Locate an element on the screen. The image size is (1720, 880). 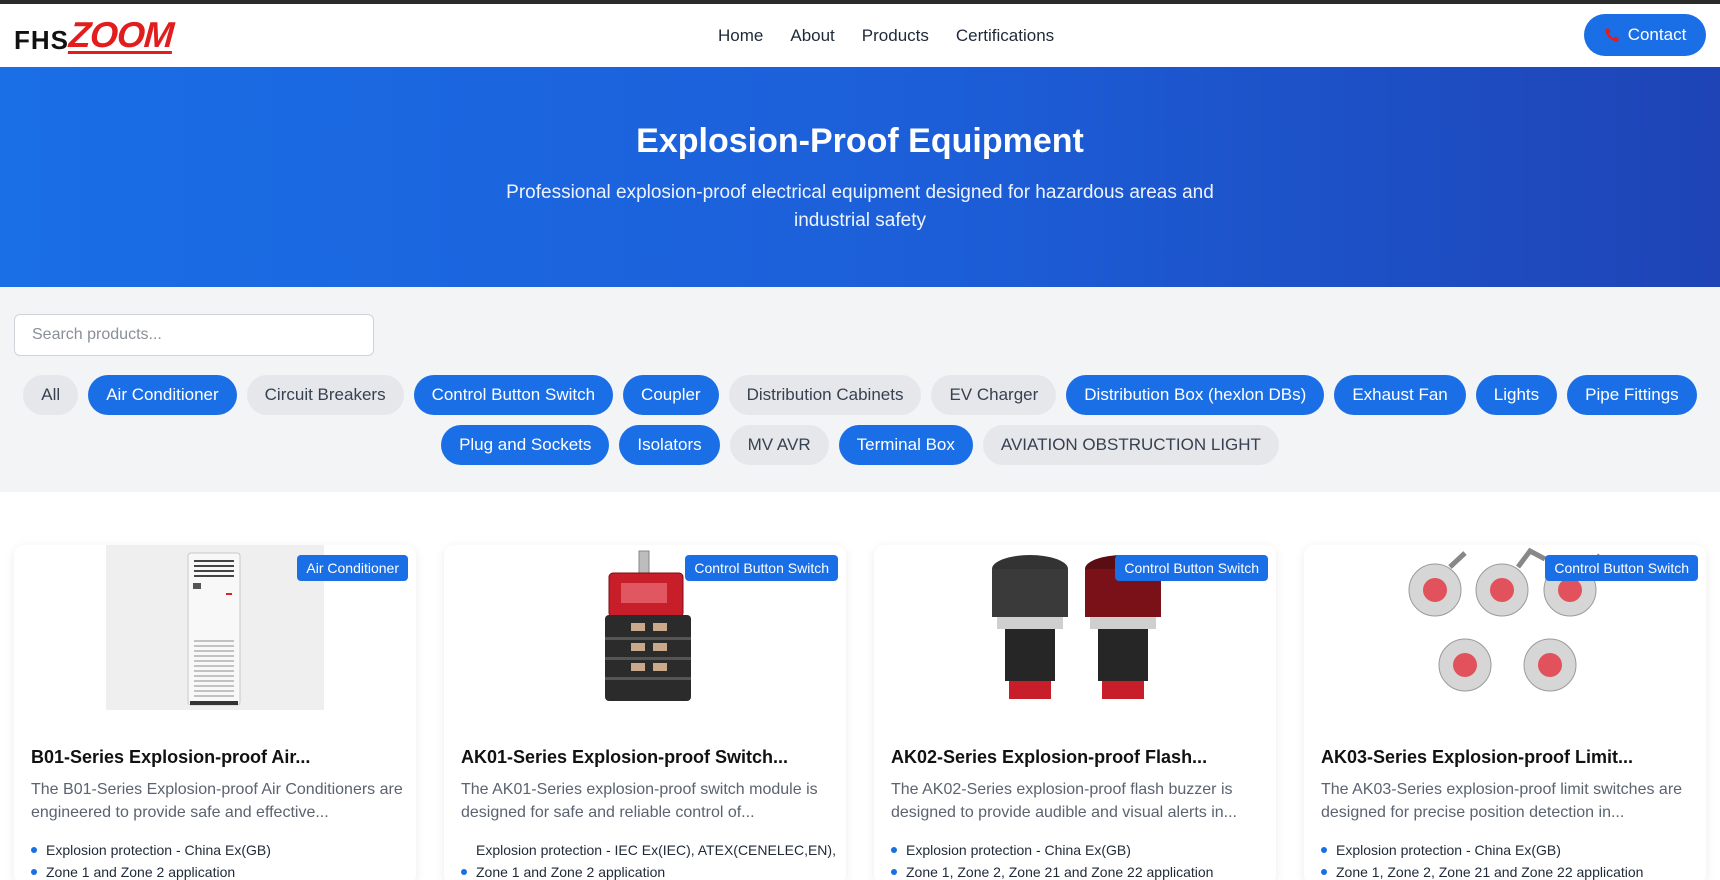
phone-icon is located at coordinates (1612, 35).